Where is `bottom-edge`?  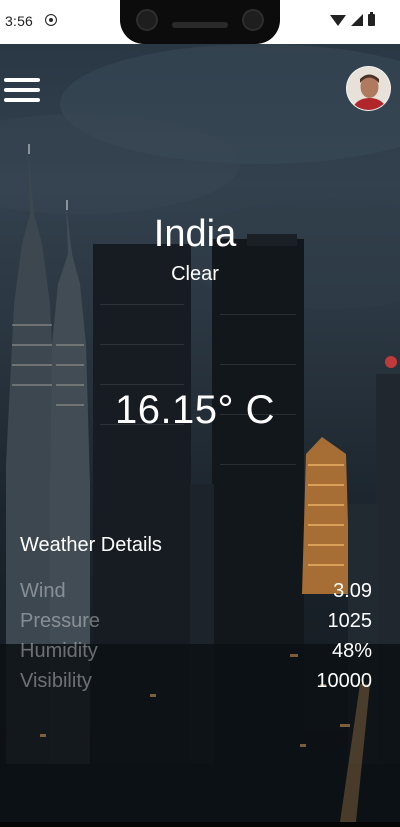 bottom-edge is located at coordinates (200, 824).